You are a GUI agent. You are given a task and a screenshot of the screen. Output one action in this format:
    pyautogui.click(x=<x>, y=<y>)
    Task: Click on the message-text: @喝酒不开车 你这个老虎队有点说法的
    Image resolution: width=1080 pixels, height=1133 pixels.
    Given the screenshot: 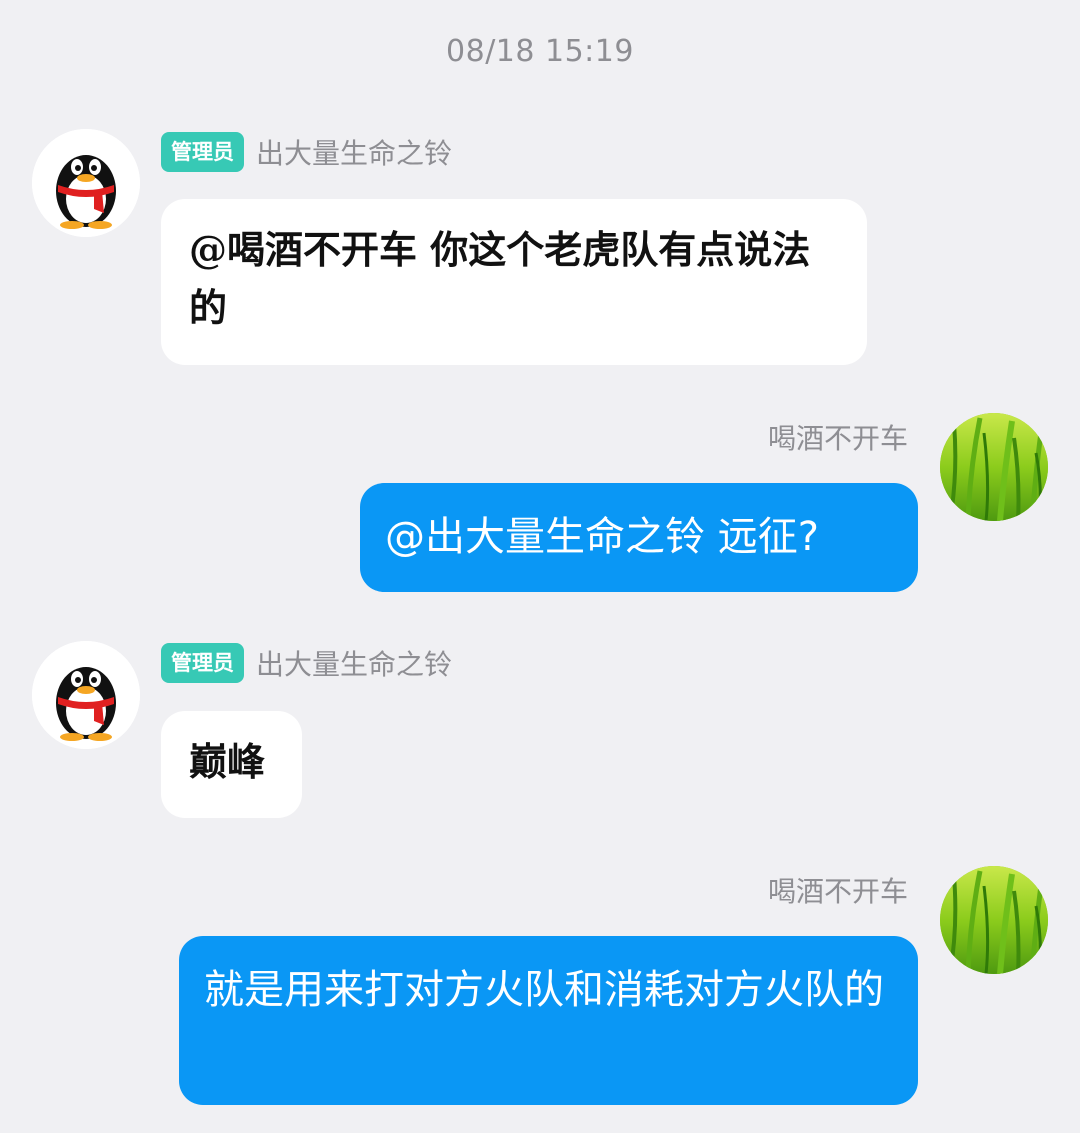 What is the action you would take?
    pyautogui.click(x=500, y=278)
    